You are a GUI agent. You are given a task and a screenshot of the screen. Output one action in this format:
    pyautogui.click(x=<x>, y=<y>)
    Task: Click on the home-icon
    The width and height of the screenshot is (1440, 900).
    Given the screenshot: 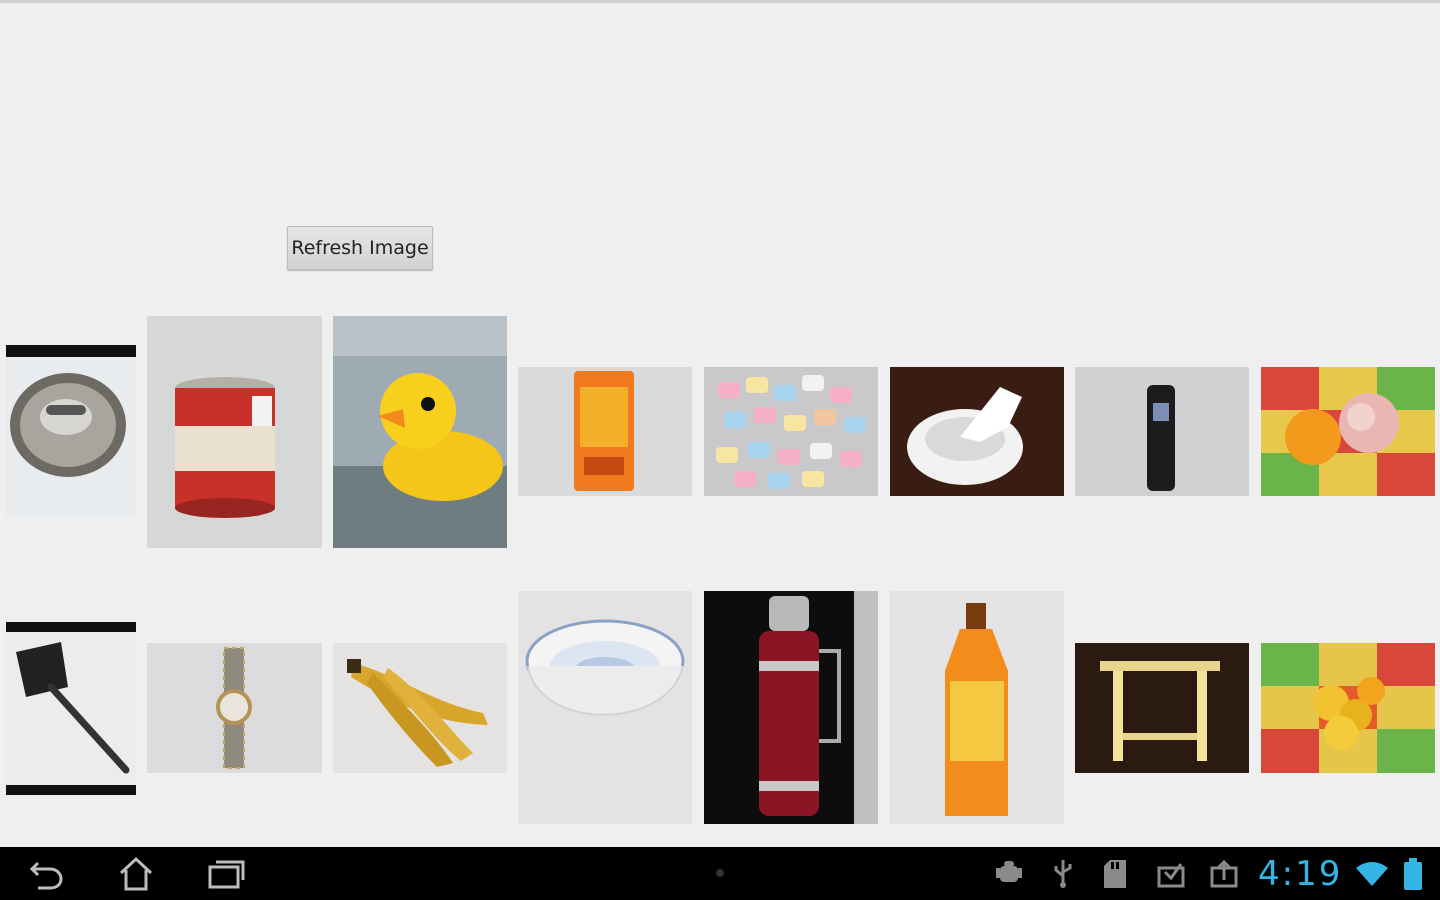 What is the action you would take?
    pyautogui.click(x=136, y=873)
    